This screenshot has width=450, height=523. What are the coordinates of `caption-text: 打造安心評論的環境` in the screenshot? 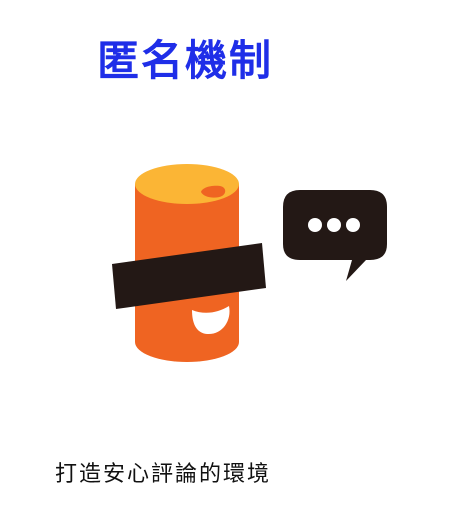 It's located at (163, 474).